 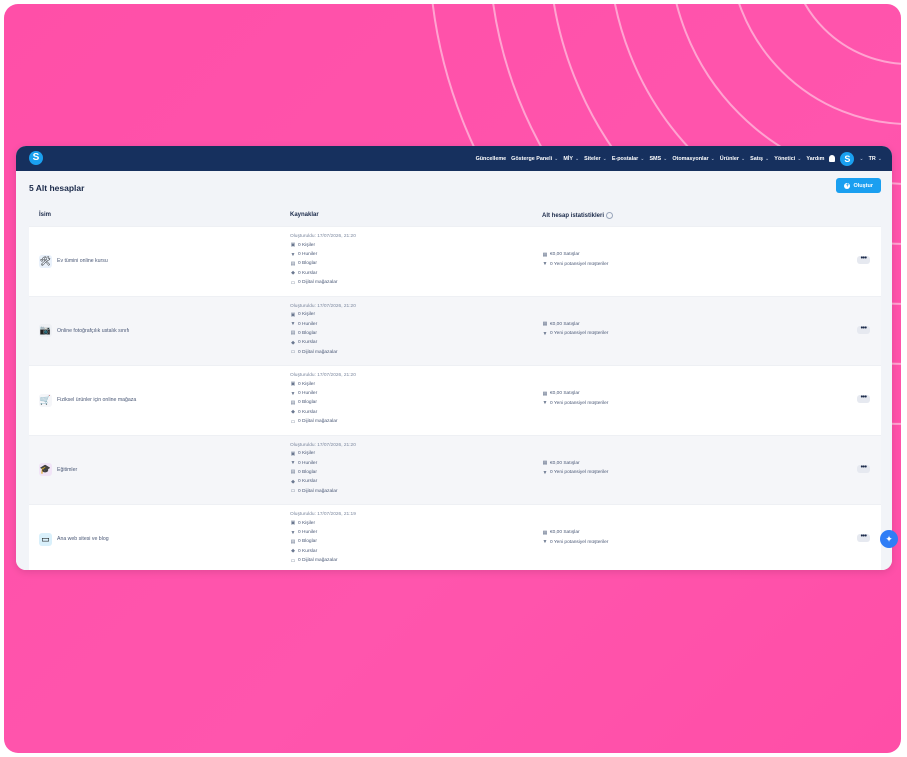 What do you see at coordinates (595, 159) in the screenshot?
I see `nav-item-sites: Siteler ⌄` at bounding box center [595, 159].